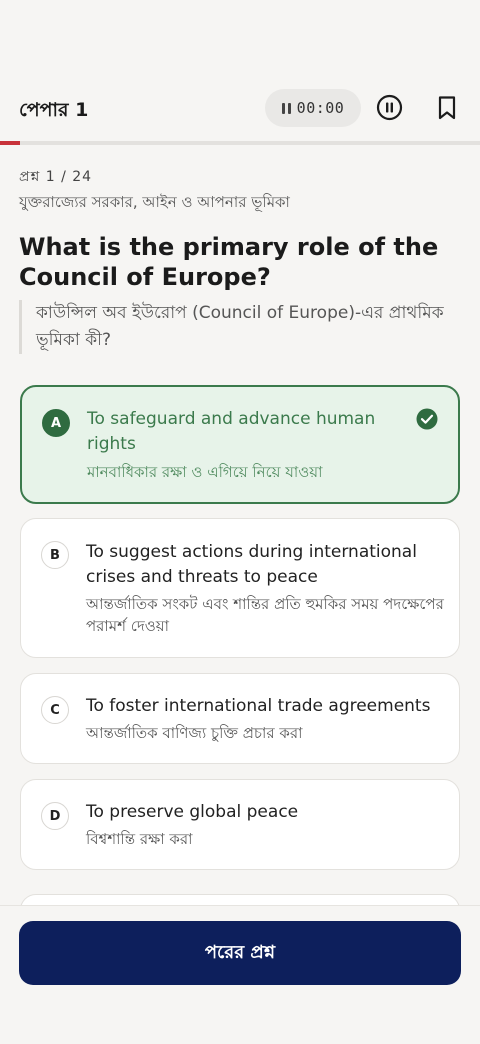 This screenshot has width=480, height=1044. I want to click on pause-button, so click(389, 107).